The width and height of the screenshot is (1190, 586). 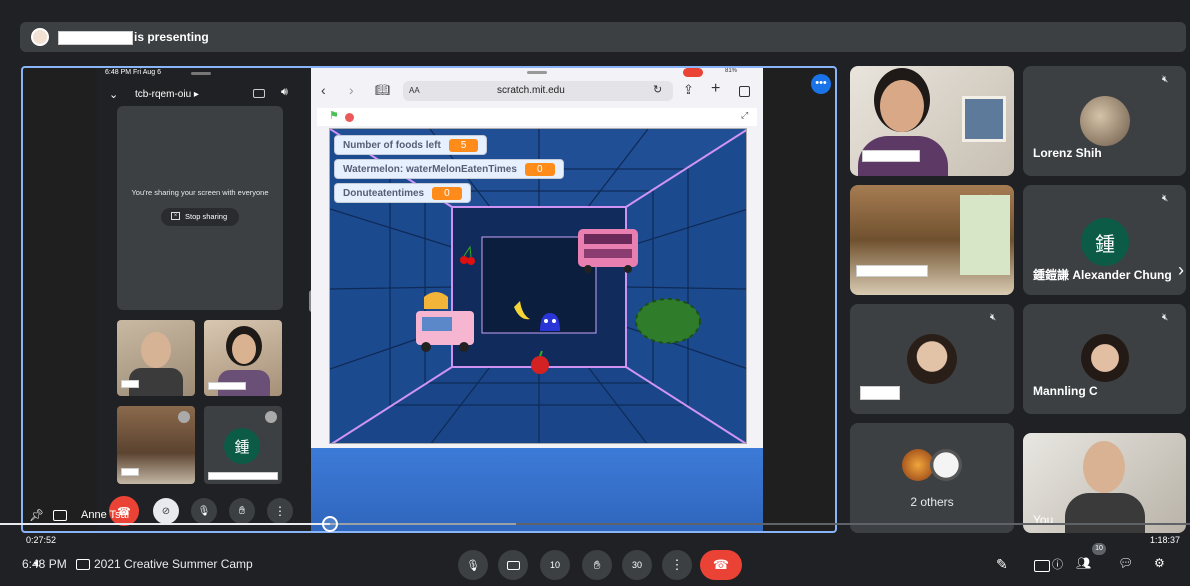 What do you see at coordinates (60, 515) in the screenshot?
I see `present-icon` at bounding box center [60, 515].